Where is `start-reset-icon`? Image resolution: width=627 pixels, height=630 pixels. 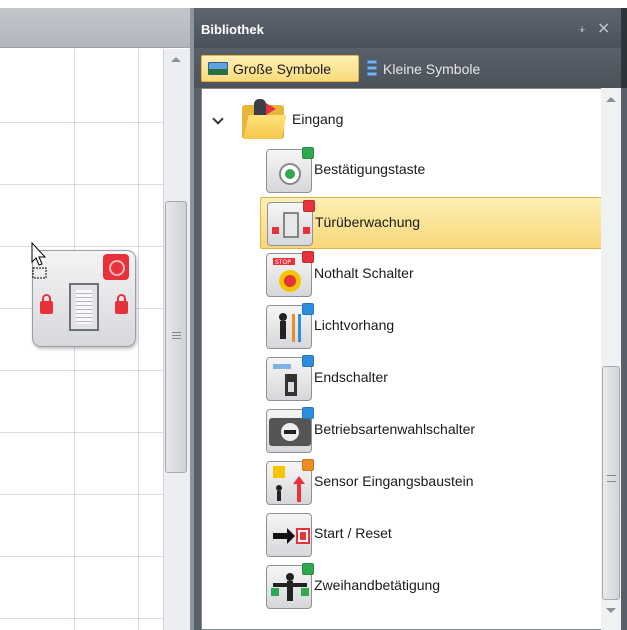 start-reset-icon is located at coordinates (289, 535).